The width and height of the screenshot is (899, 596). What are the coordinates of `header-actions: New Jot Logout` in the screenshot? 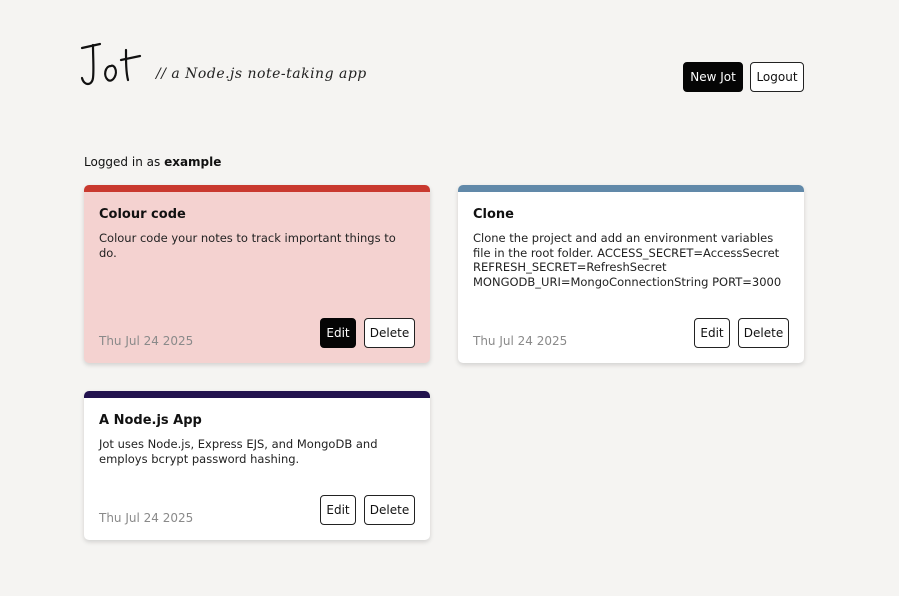 It's located at (743, 77).